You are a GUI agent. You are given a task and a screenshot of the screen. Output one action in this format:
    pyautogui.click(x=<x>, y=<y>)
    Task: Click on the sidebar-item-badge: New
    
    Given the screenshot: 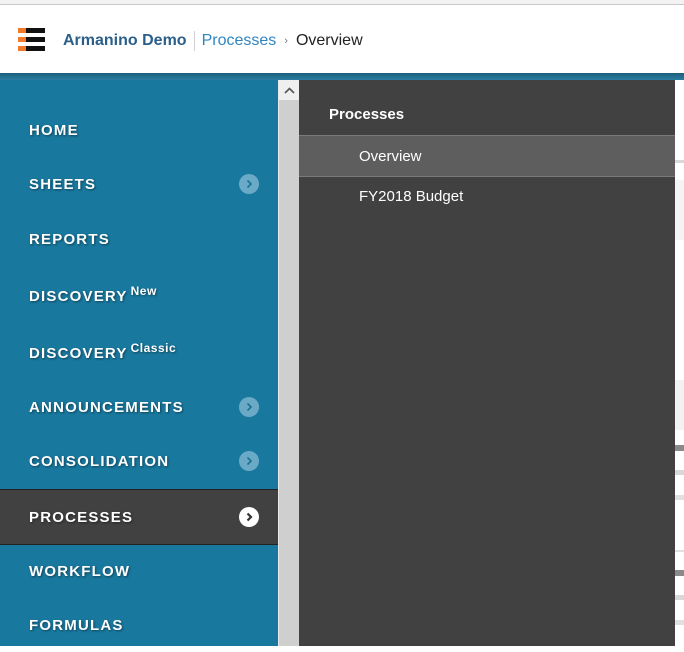 What is the action you would take?
    pyautogui.click(x=143, y=290)
    